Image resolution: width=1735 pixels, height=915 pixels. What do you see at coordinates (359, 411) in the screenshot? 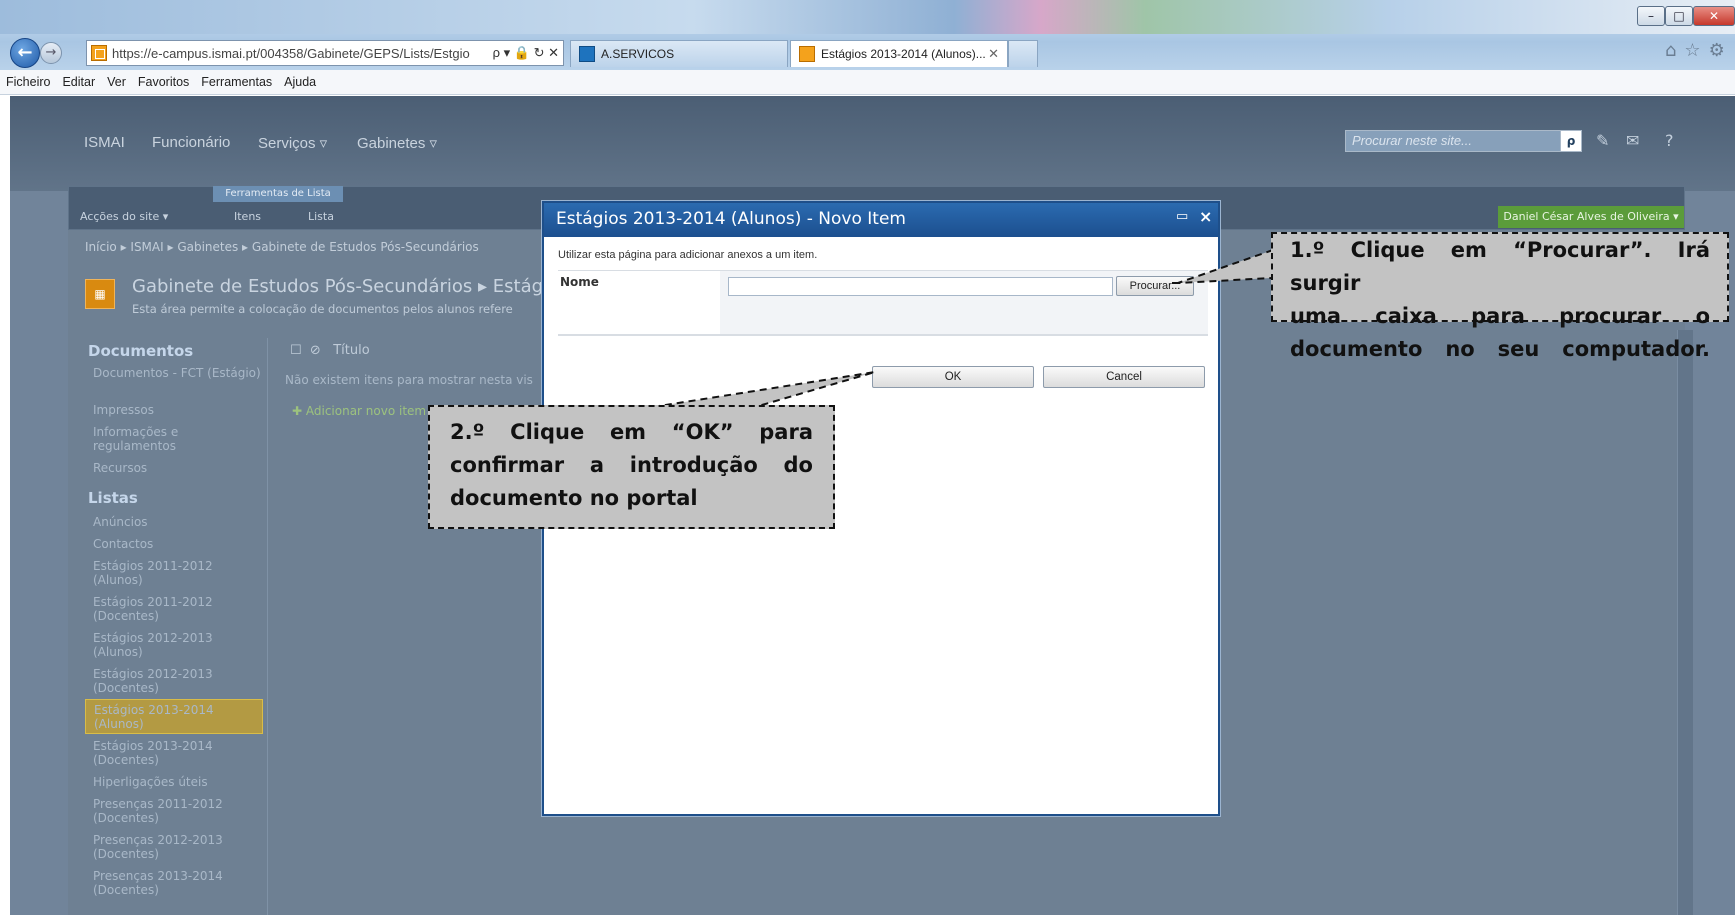
I see `add-new-item-link: ✚ Adicionar novo item` at bounding box center [359, 411].